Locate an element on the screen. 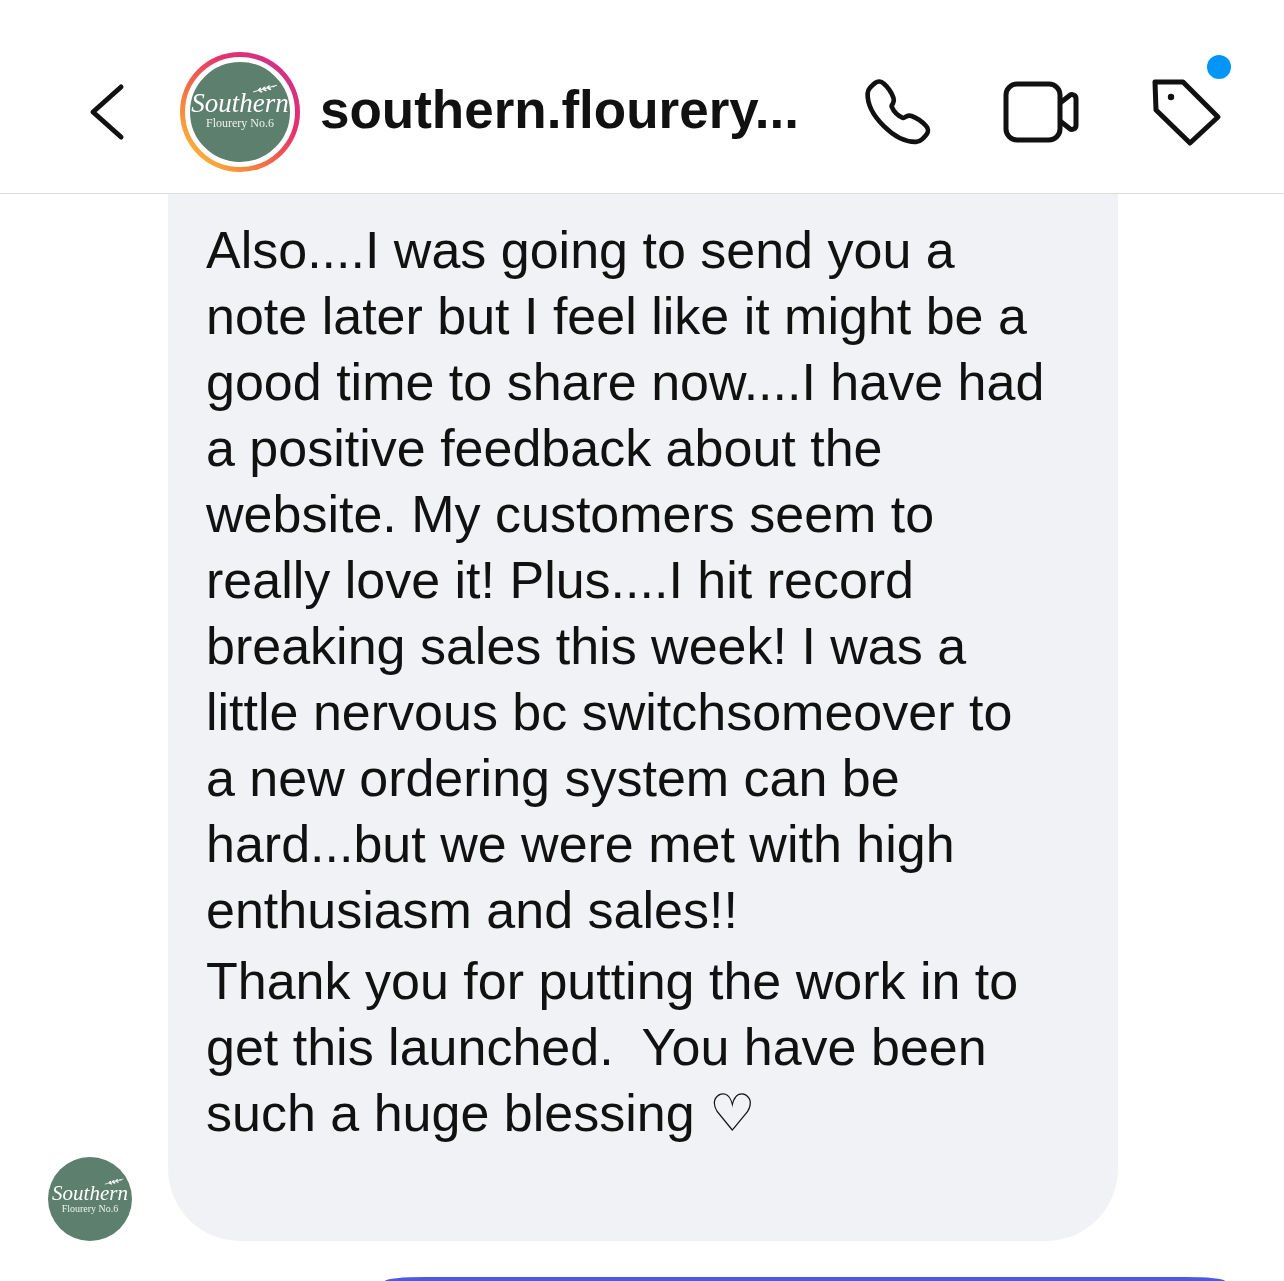 Image resolution: width=1284 pixels, height=1281 pixels. back-icon is located at coordinates (107, 111).